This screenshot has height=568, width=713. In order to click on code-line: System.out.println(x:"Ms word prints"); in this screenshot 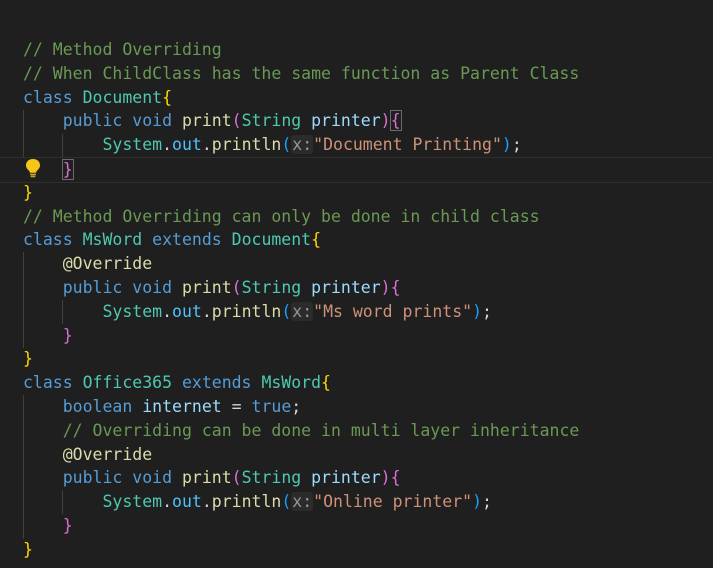, I will do `click(356, 312)`.